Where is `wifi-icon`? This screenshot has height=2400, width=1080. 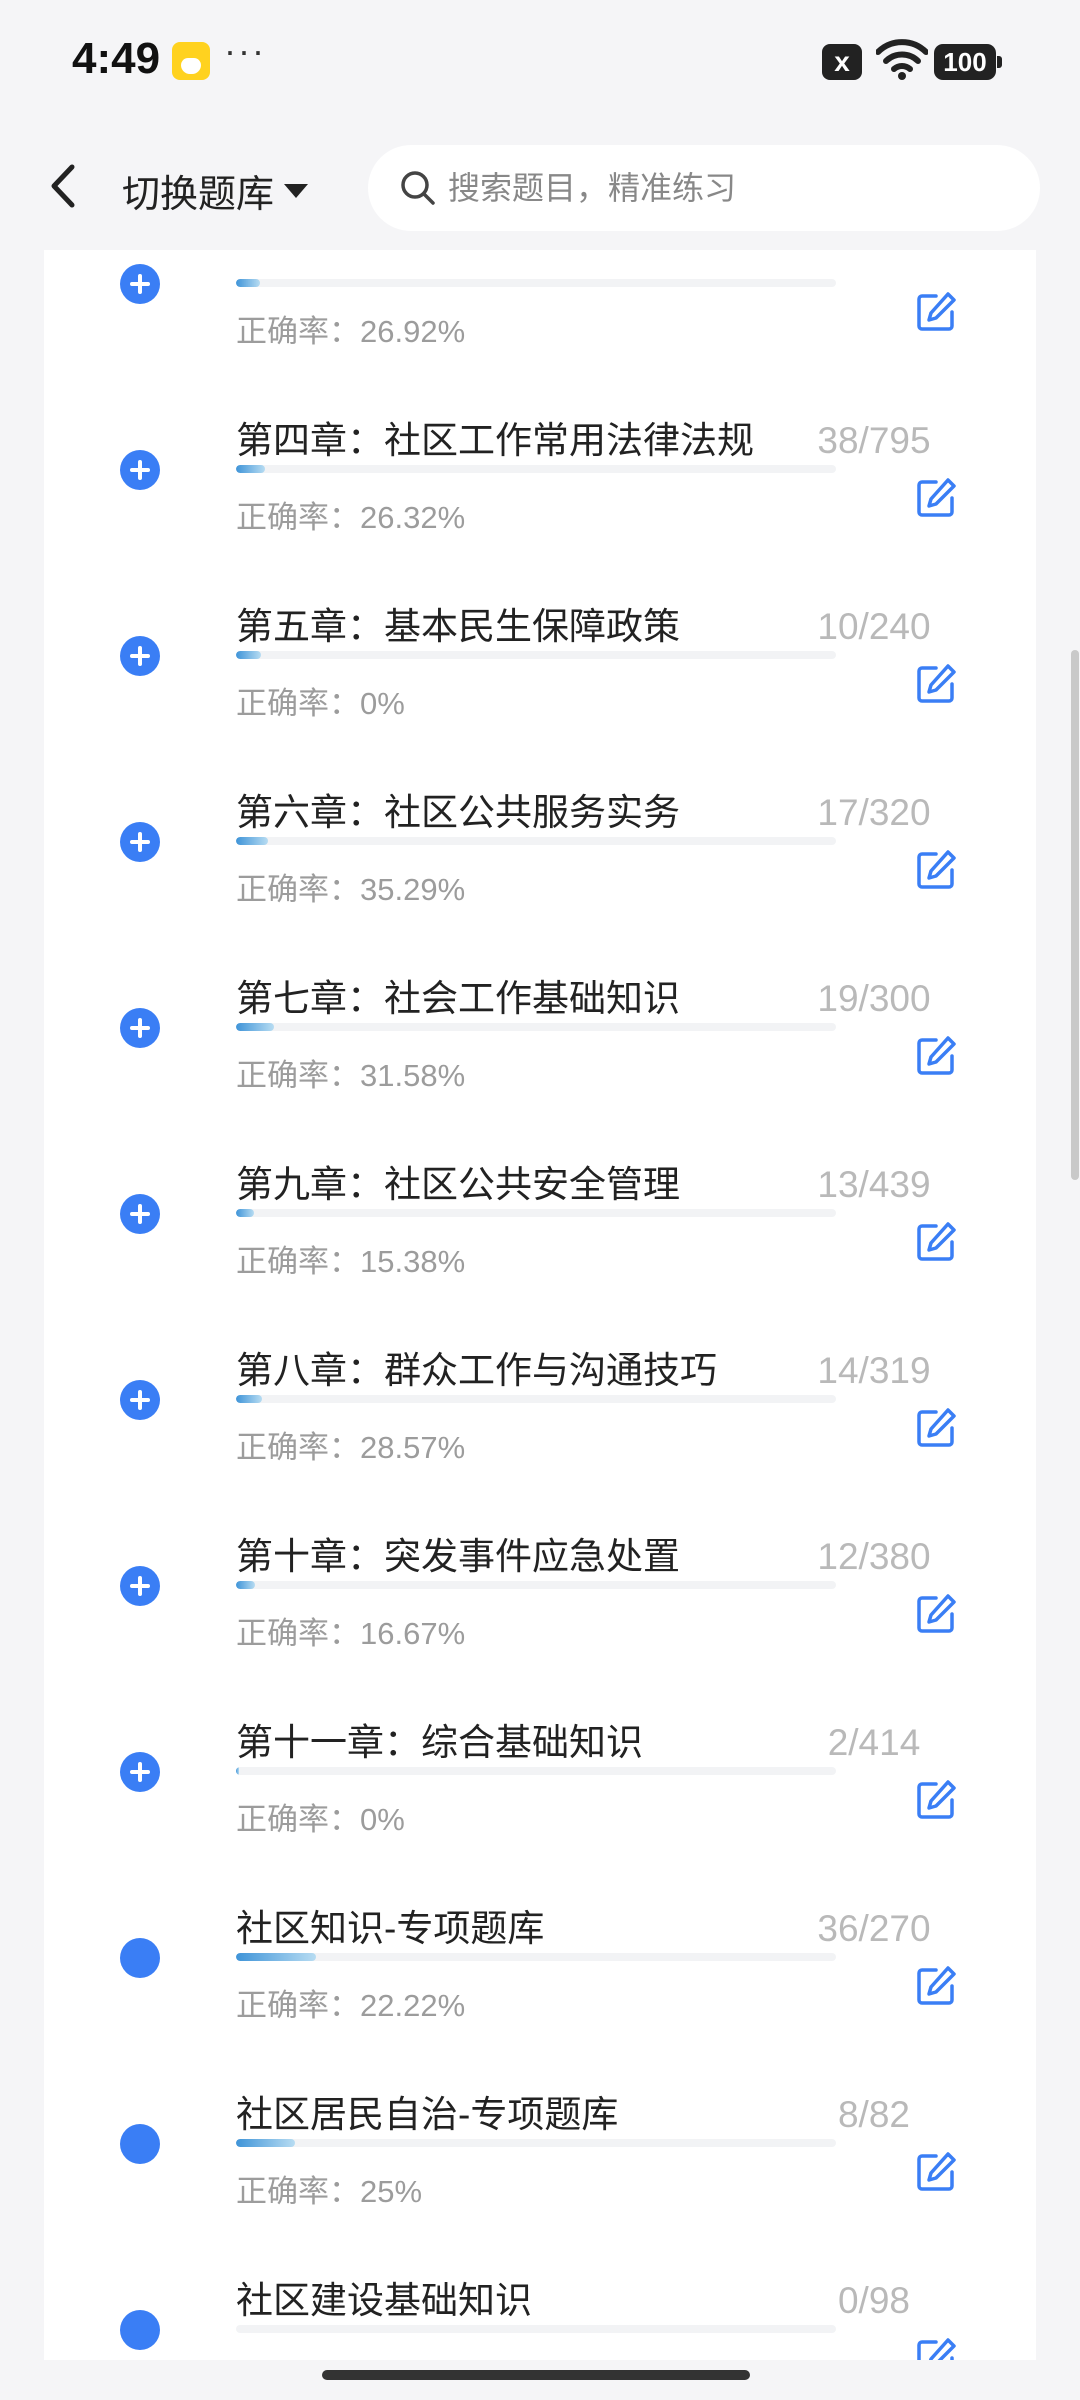 wifi-icon is located at coordinates (902, 59).